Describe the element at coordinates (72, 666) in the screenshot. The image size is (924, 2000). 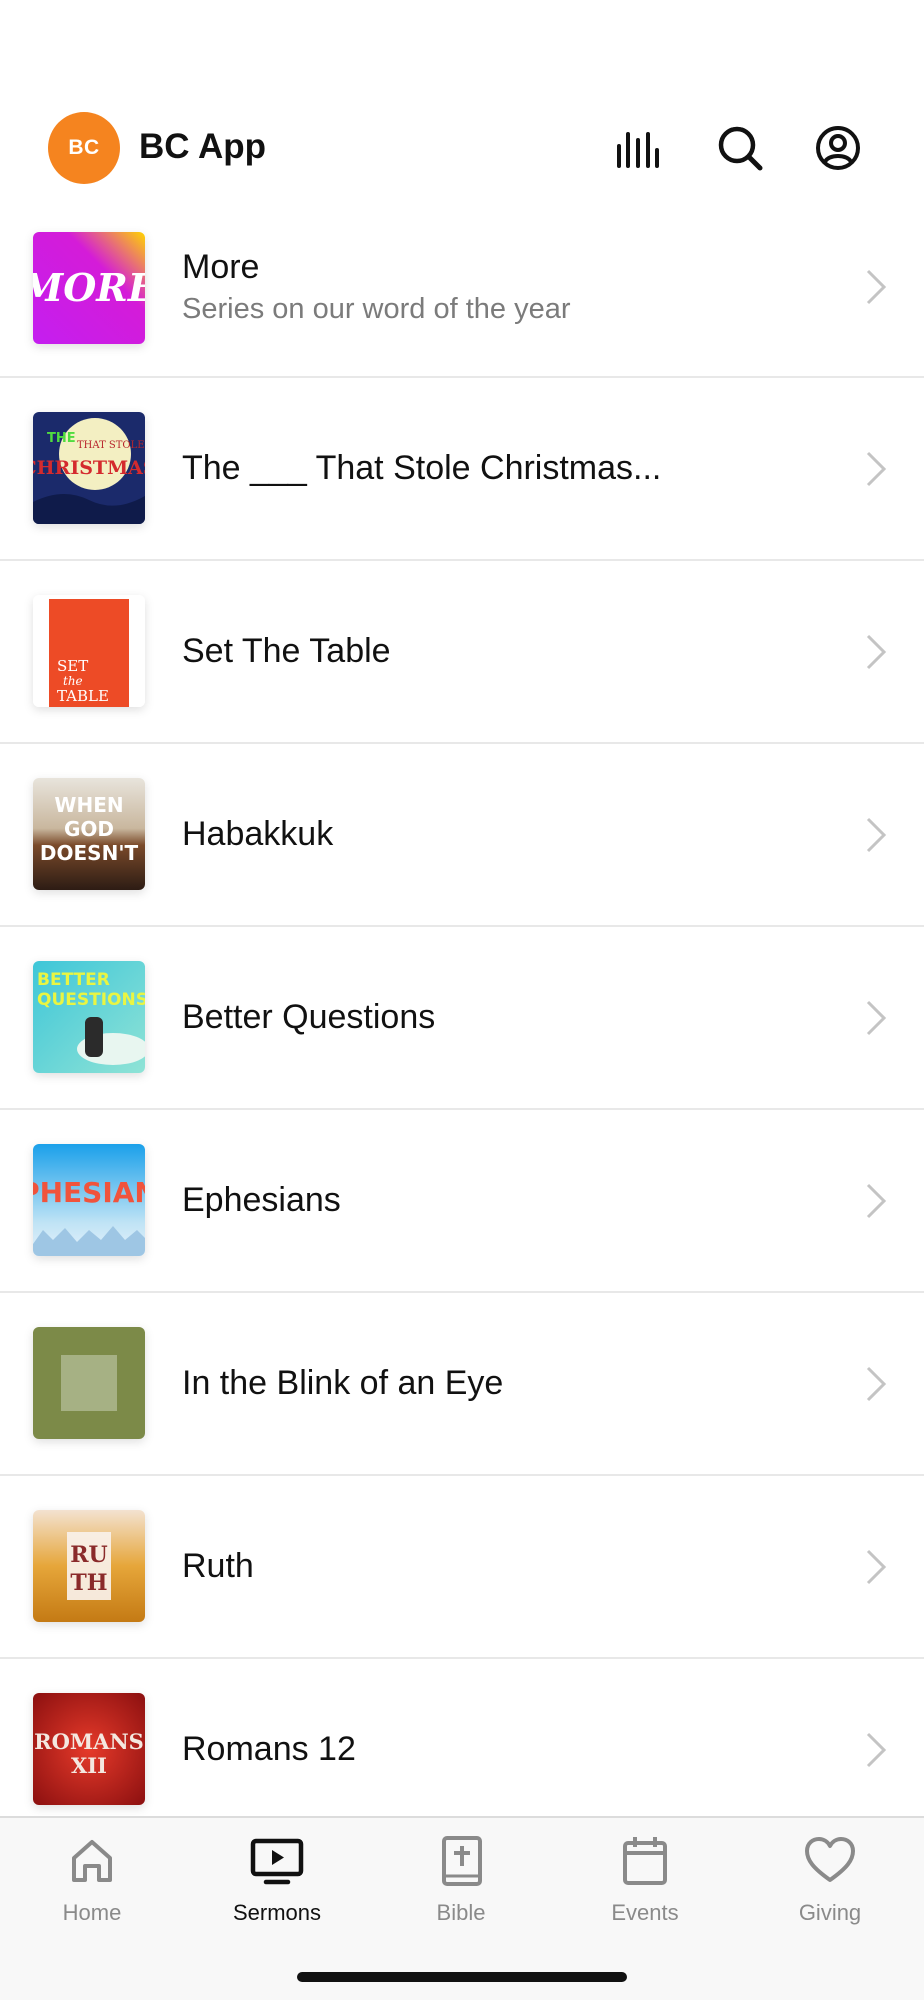
I see `svg-text: SET` at that location.